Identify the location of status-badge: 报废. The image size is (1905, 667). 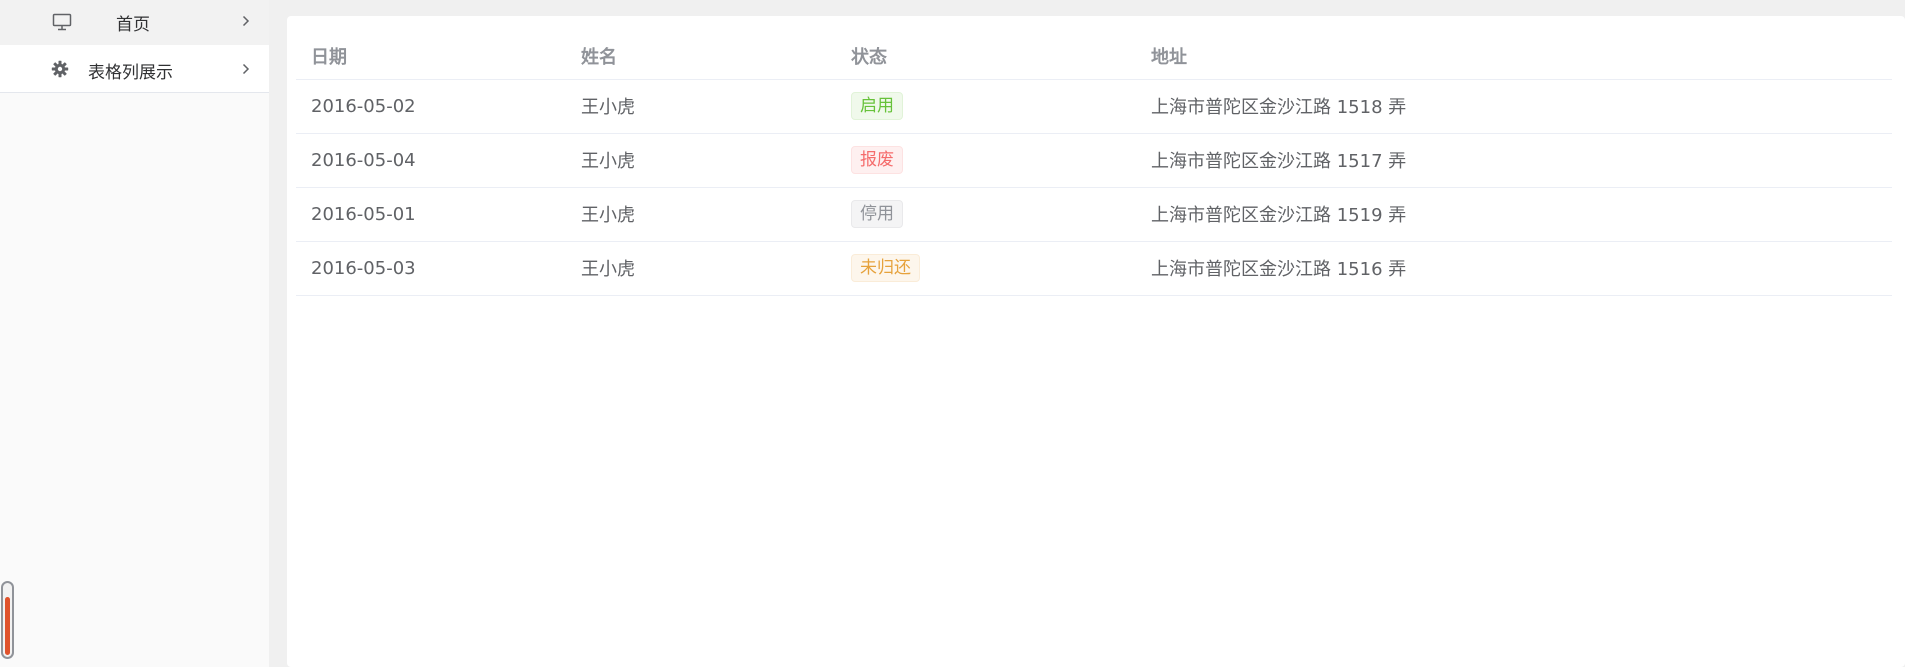
(877, 160).